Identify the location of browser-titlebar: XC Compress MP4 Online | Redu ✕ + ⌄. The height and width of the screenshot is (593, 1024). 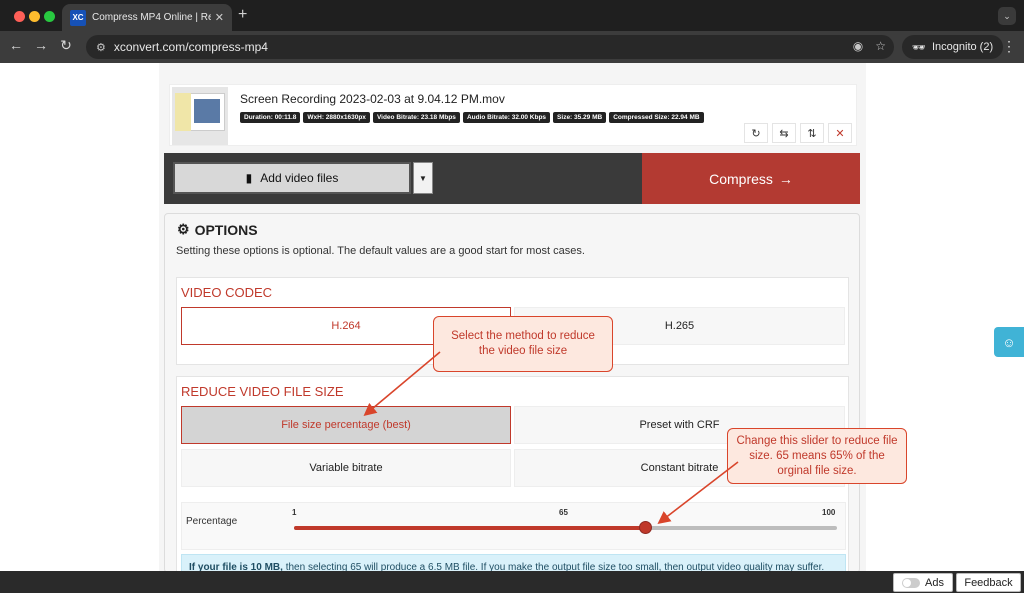
(512, 15).